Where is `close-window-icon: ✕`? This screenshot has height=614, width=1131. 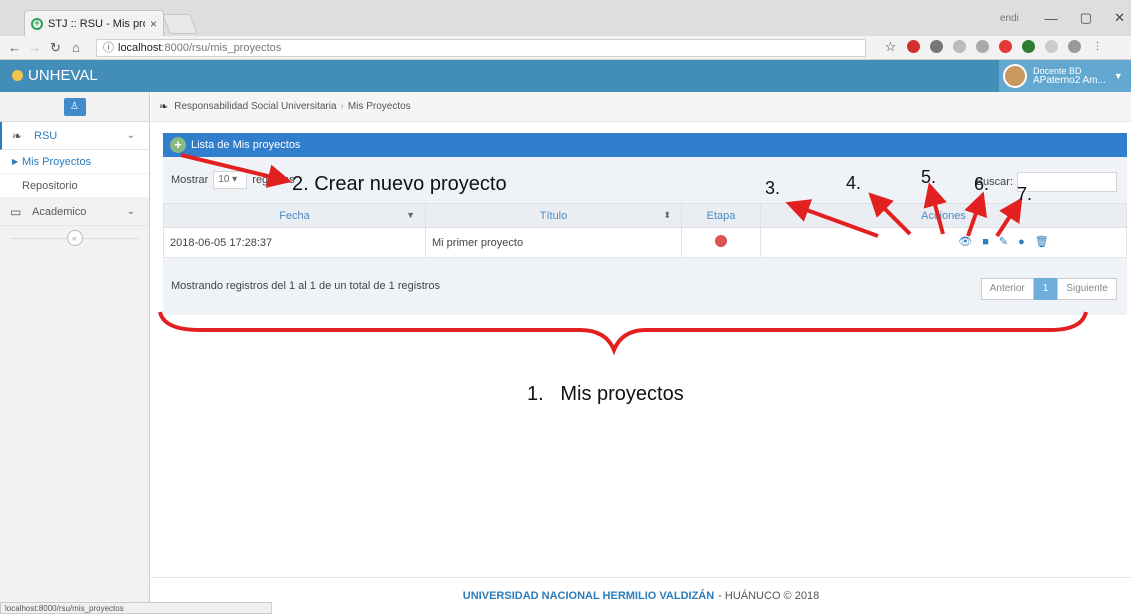
close-window-icon: ✕ is located at coordinates (1119, 18).